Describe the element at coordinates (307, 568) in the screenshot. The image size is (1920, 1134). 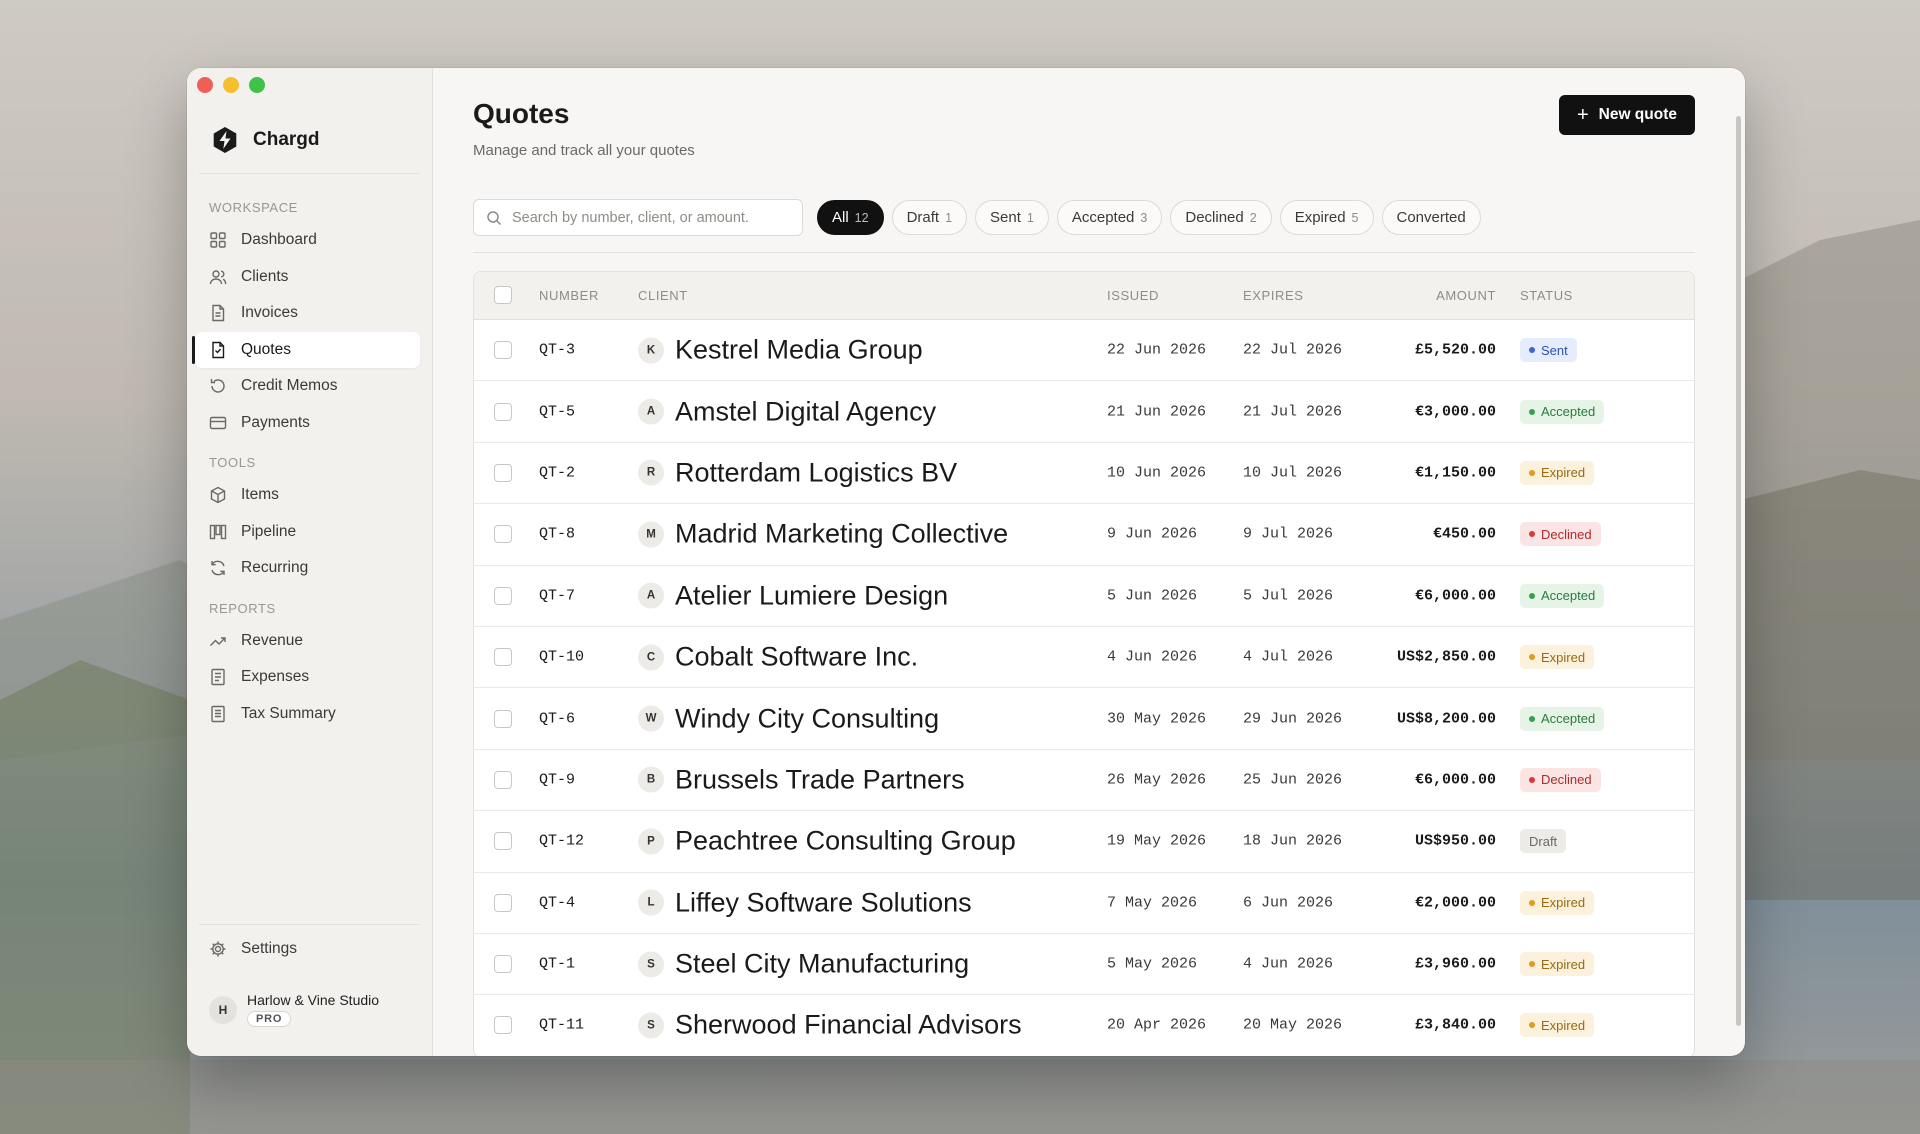
I see `sidebar-item-recurring: Recurring` at that location.